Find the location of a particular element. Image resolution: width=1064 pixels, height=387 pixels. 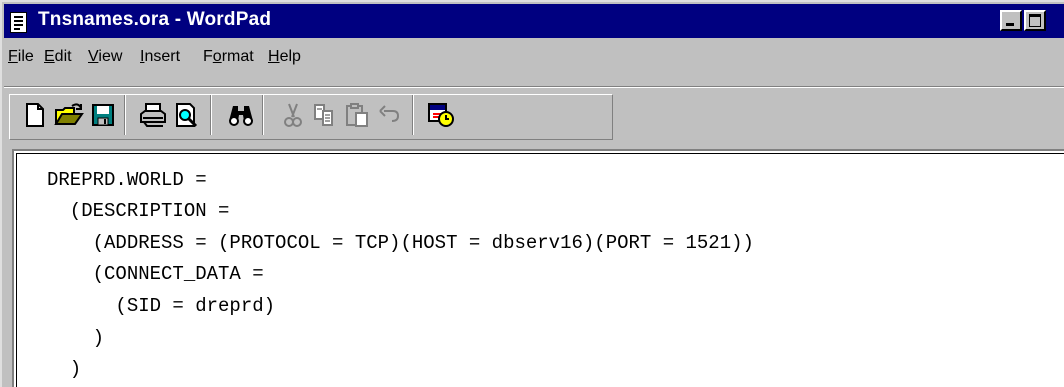

paste-button is located at coordinates (357, 115).